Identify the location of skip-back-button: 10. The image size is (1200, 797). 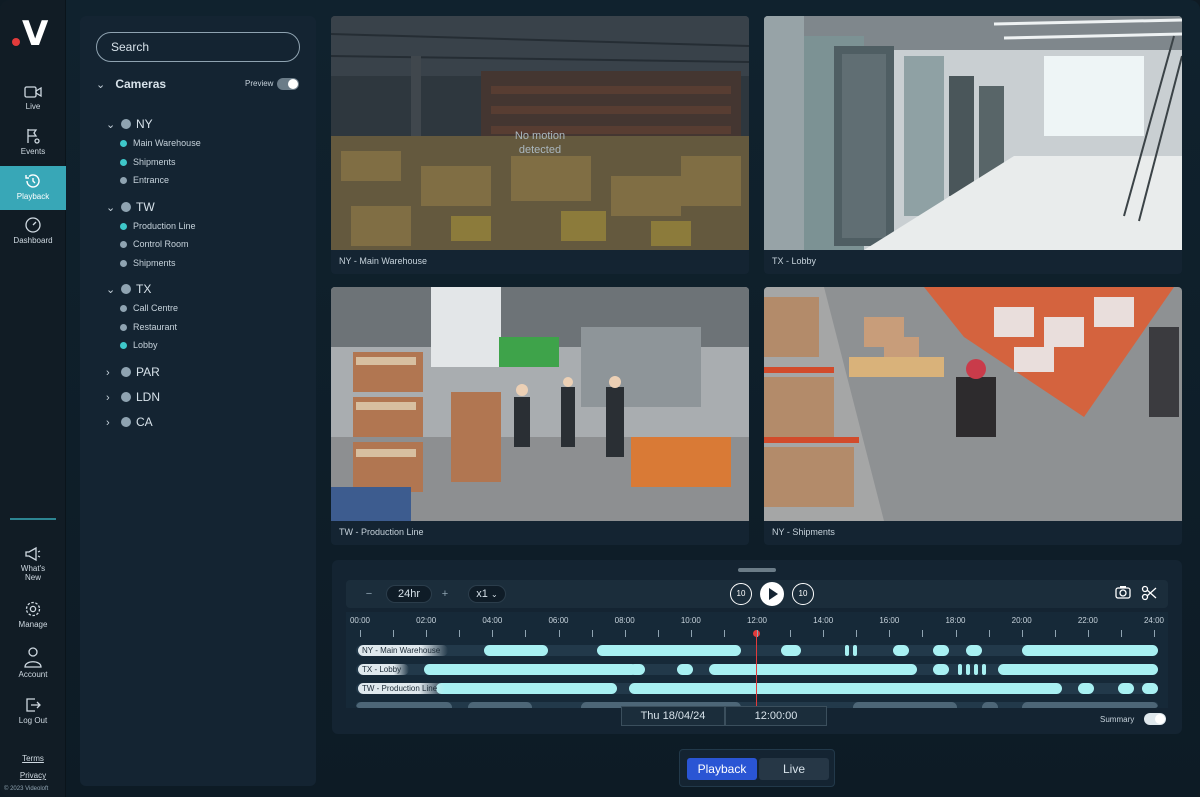
(741, 594).